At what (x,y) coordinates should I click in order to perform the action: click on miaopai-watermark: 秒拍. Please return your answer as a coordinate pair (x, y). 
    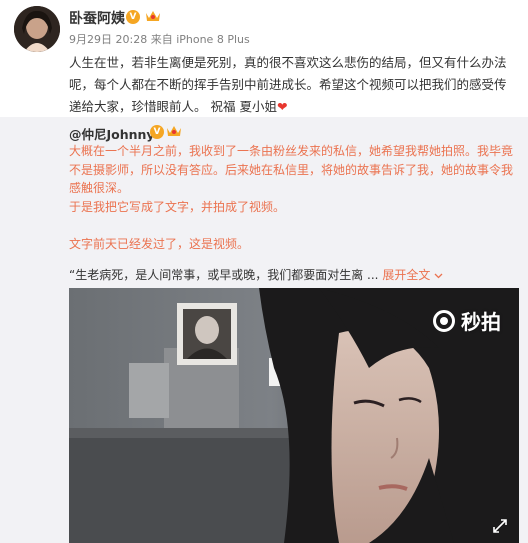
    Looking at the image, I should click on (467, 320).